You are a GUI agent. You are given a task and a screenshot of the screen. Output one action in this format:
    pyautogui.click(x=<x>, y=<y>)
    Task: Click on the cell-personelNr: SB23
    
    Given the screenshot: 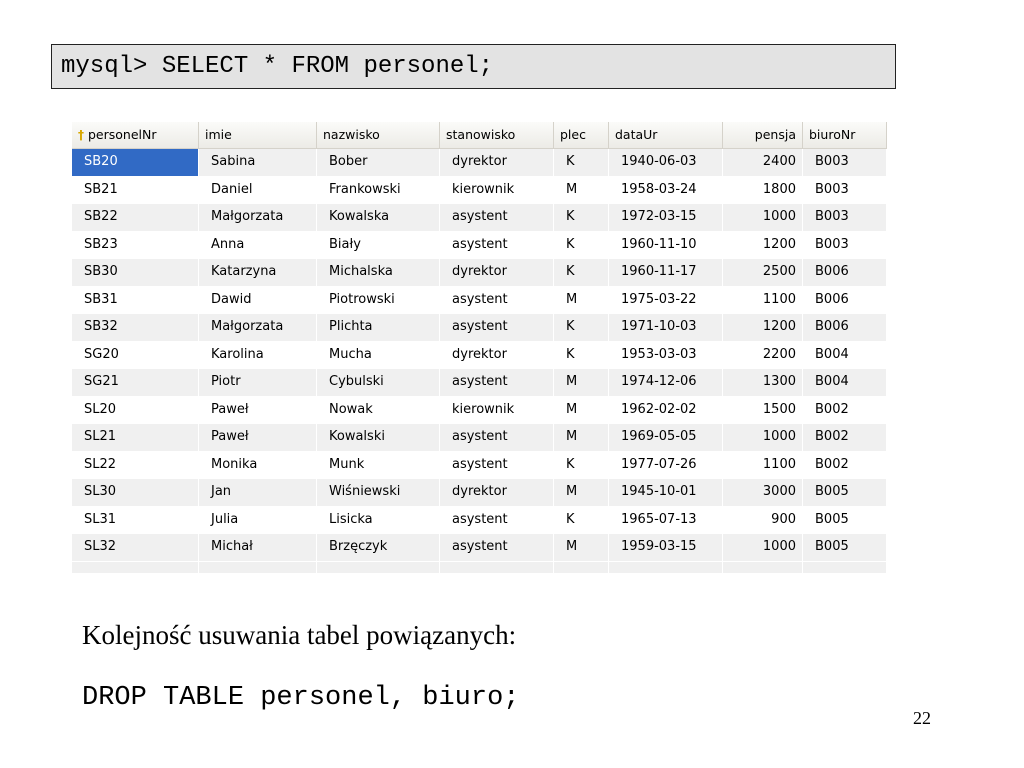 What is the action you would take?
    pyautogui.click(x=135, y=244)
    